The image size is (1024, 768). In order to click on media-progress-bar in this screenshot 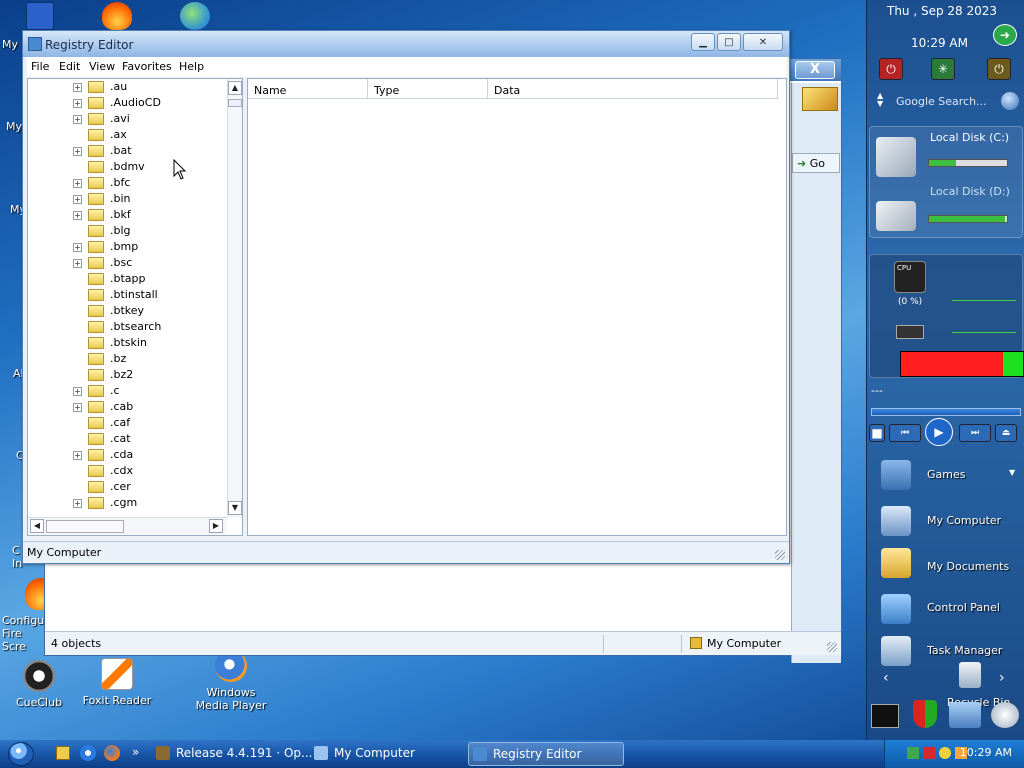, I will do `click(946, 412)`.